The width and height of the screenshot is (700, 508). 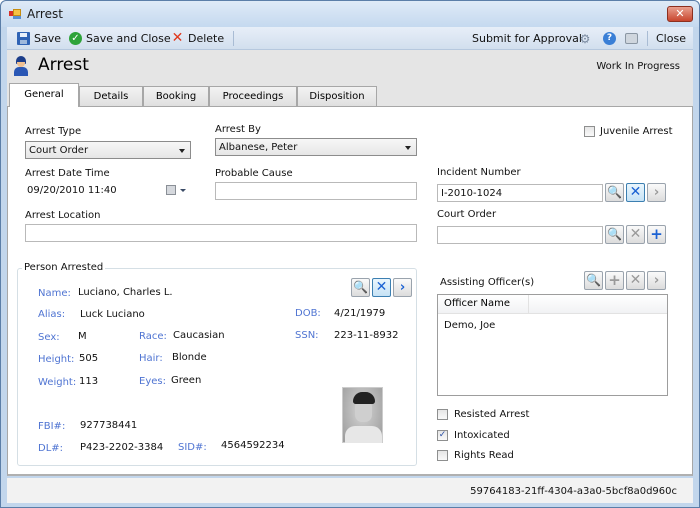 What do you see at coordinates (316, 191) in the screenshot?
I see `probable-cause-input` at bounding box center [316, 191].